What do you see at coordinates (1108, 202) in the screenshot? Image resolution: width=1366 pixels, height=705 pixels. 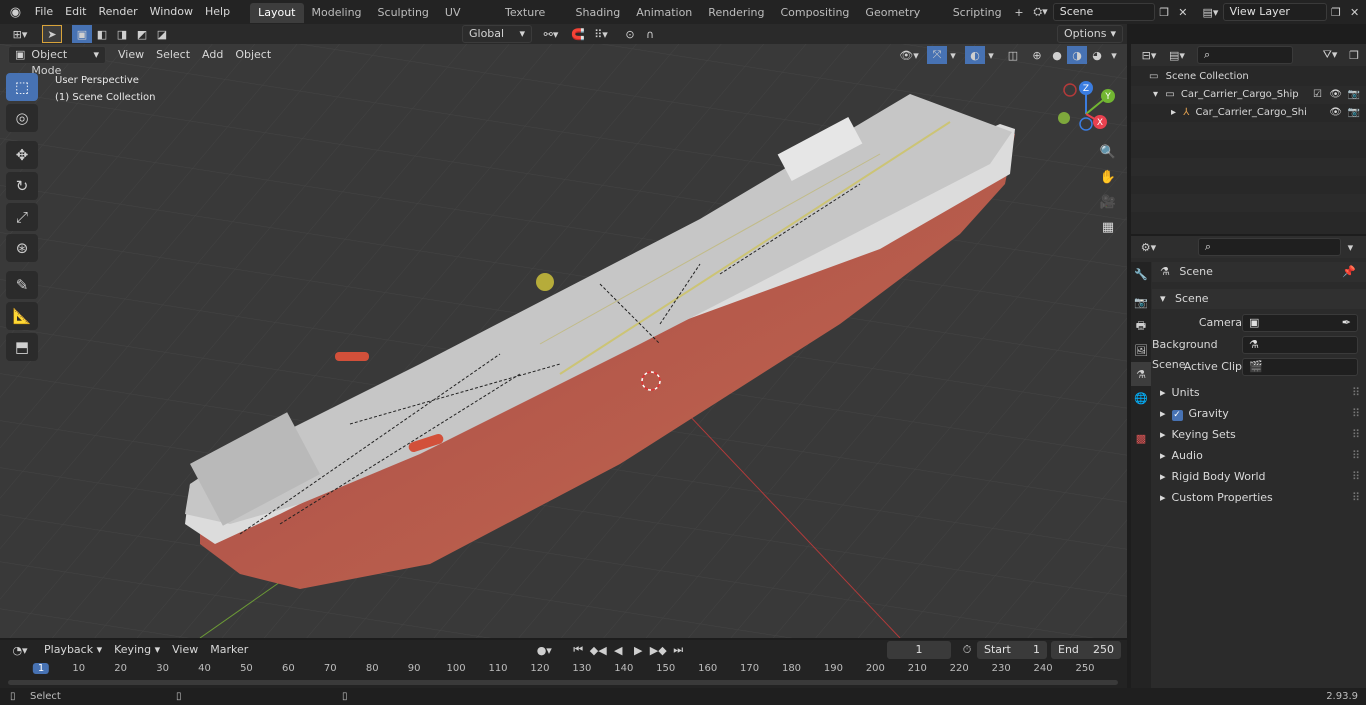 I see `camera-view-icon: 🎥` at bounding box center [1108, 202].